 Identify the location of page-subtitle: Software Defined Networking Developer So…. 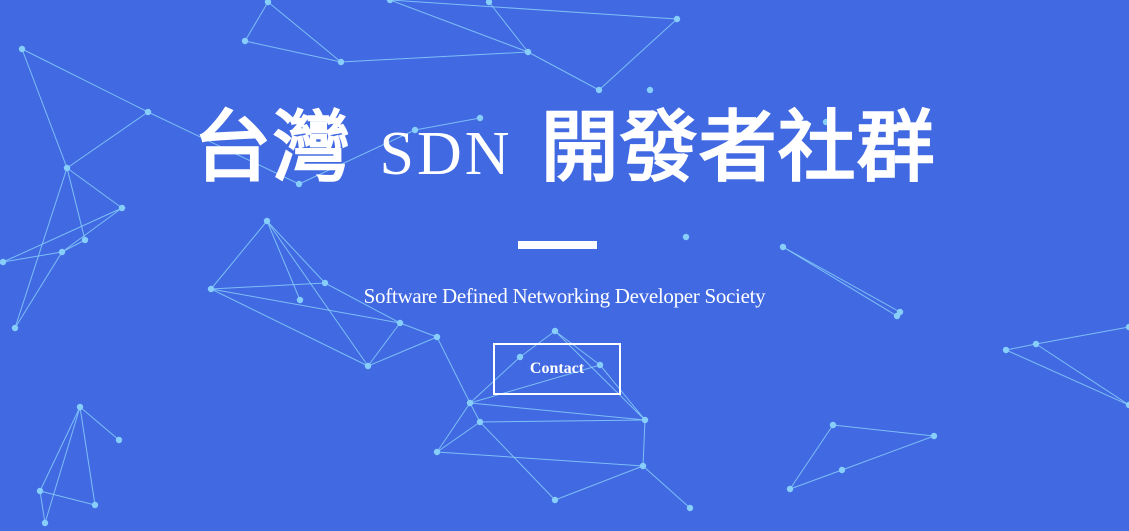
(564, 296).